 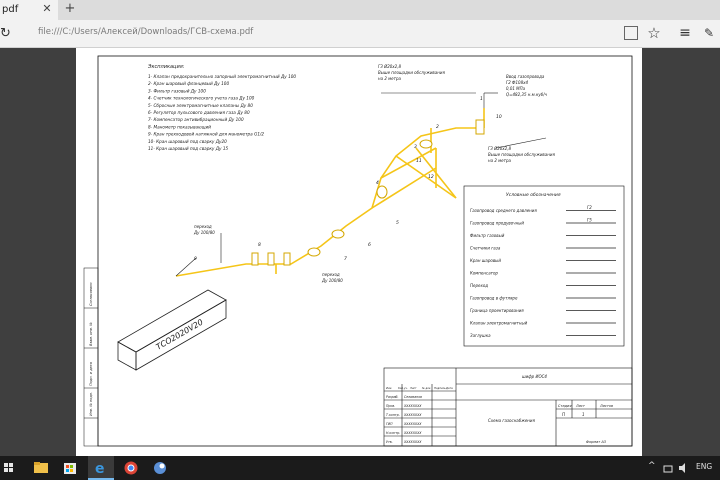 What do you see at coordinates (583, 414) in the screenshot?
I see `stamp-sheet: 1` at bounding box center [583, 414].